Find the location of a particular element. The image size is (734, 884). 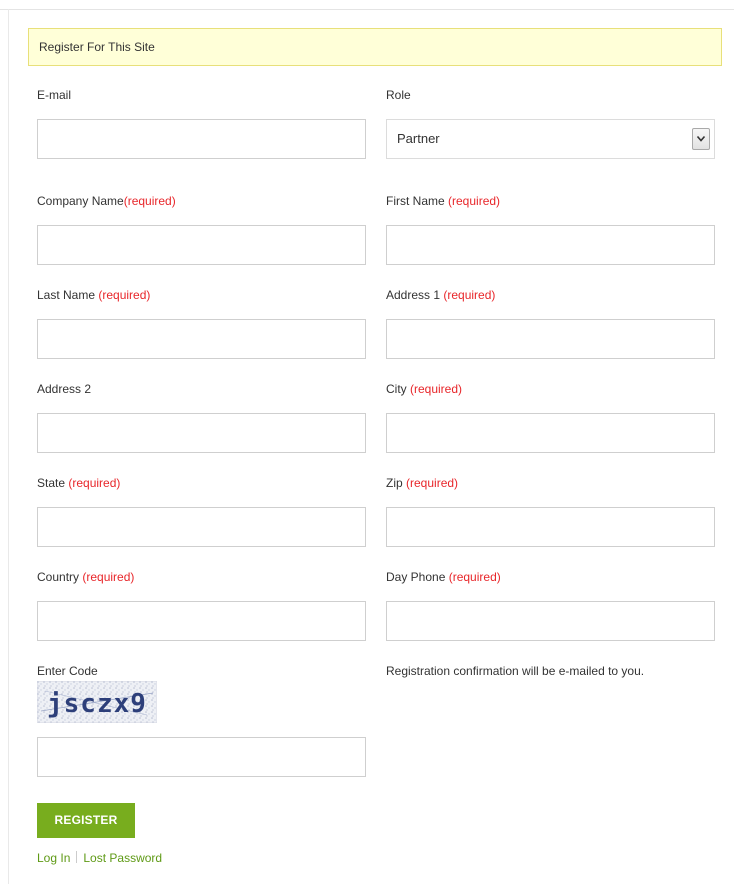

address2-label: Address 2 is located at coordinates (64, 389).